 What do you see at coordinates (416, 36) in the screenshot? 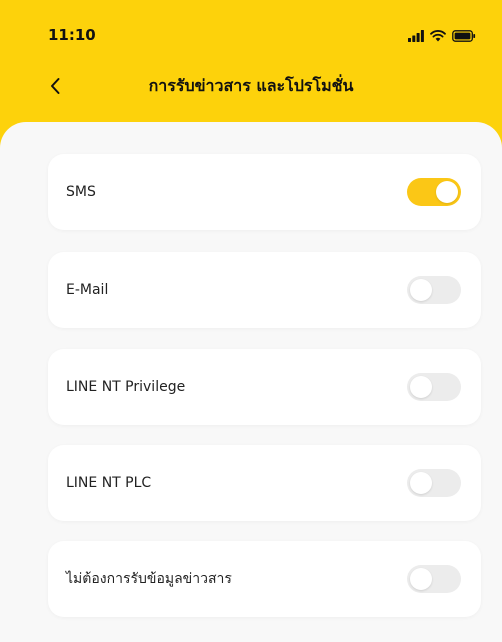
I see `signal-icon` at bounding box center [416, 36].